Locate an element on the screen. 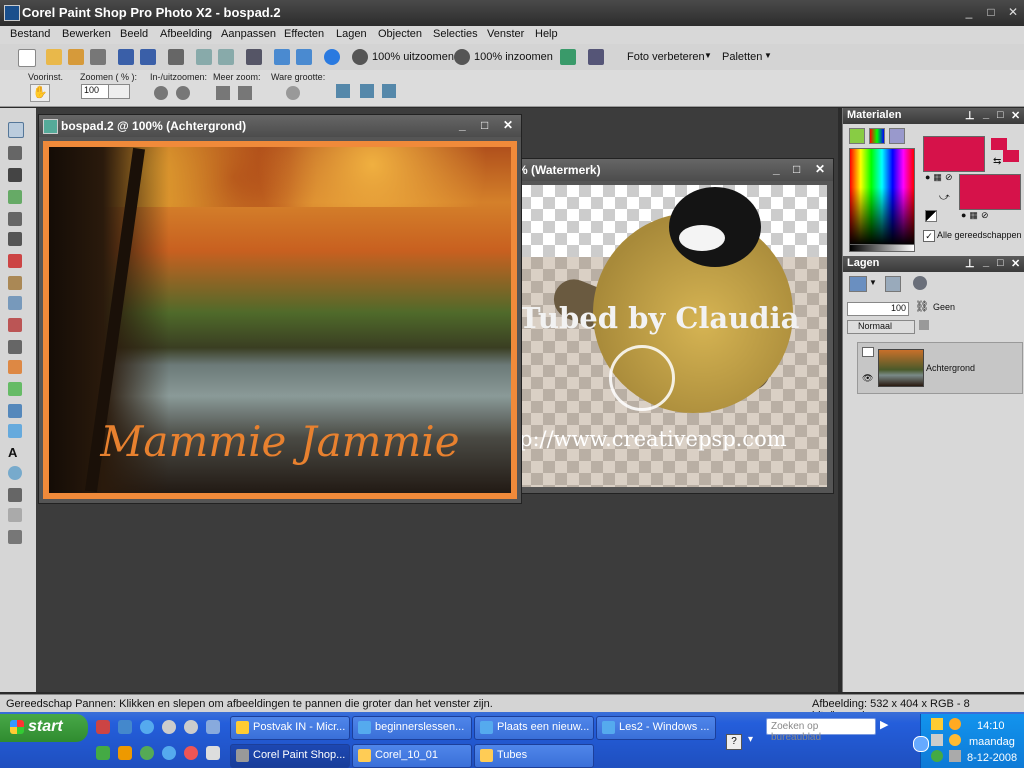 This screenshot has width=1024, height=768. panel-close-button: ✕ is located at coordinates (1015, 115).